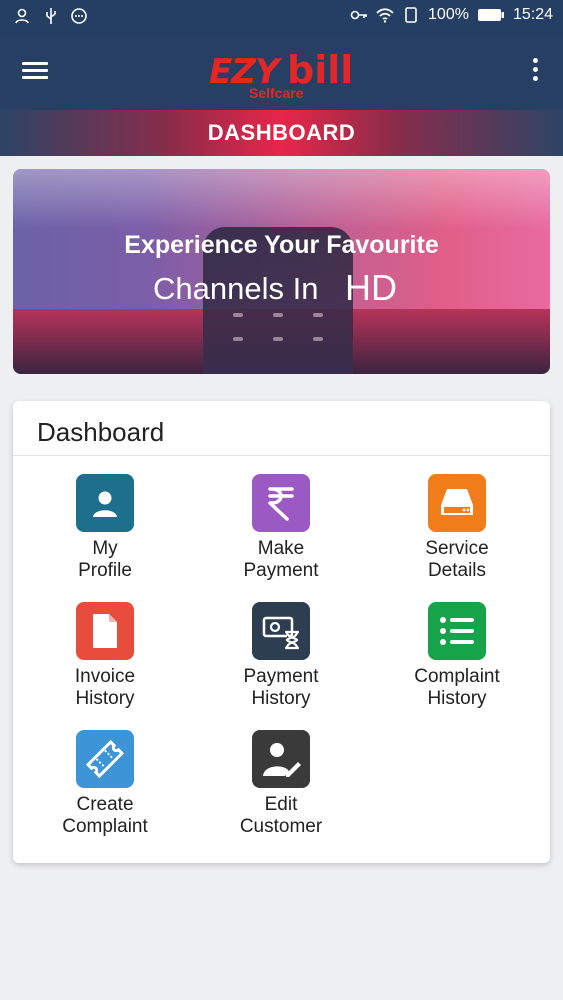  Describe the element at coordinates (281, 503) in the screenshot. I see `rupee-icon` at that location.